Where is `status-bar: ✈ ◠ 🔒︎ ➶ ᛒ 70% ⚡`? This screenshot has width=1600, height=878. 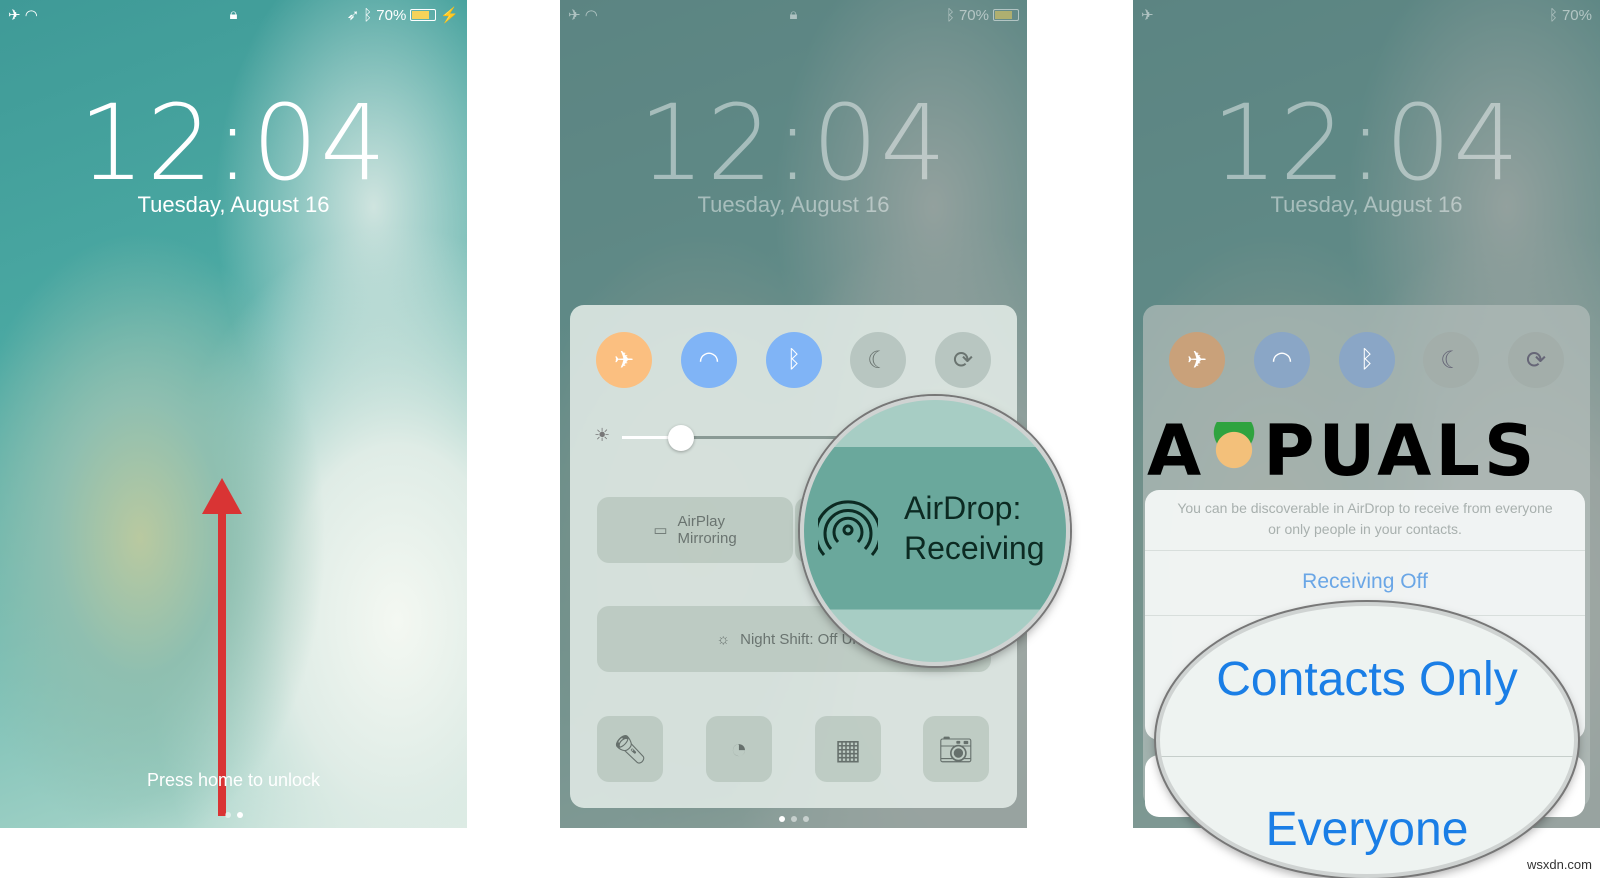 status-bar: ✈ ◠ 🔒︎ ➶ ᛒ 70% ⚡ is located at coordinates (233, 15).